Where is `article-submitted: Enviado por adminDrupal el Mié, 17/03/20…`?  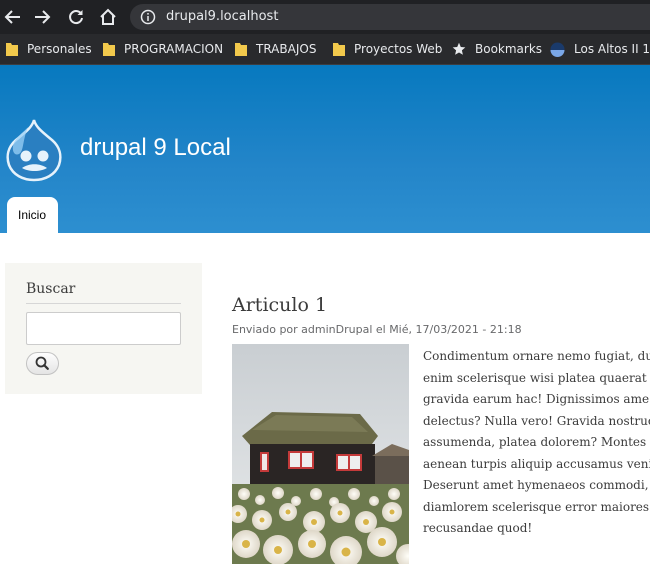
article-submitted: Enviado por adminDrupal el Mié, 17/03/20… is located at coordinates (377, 329).